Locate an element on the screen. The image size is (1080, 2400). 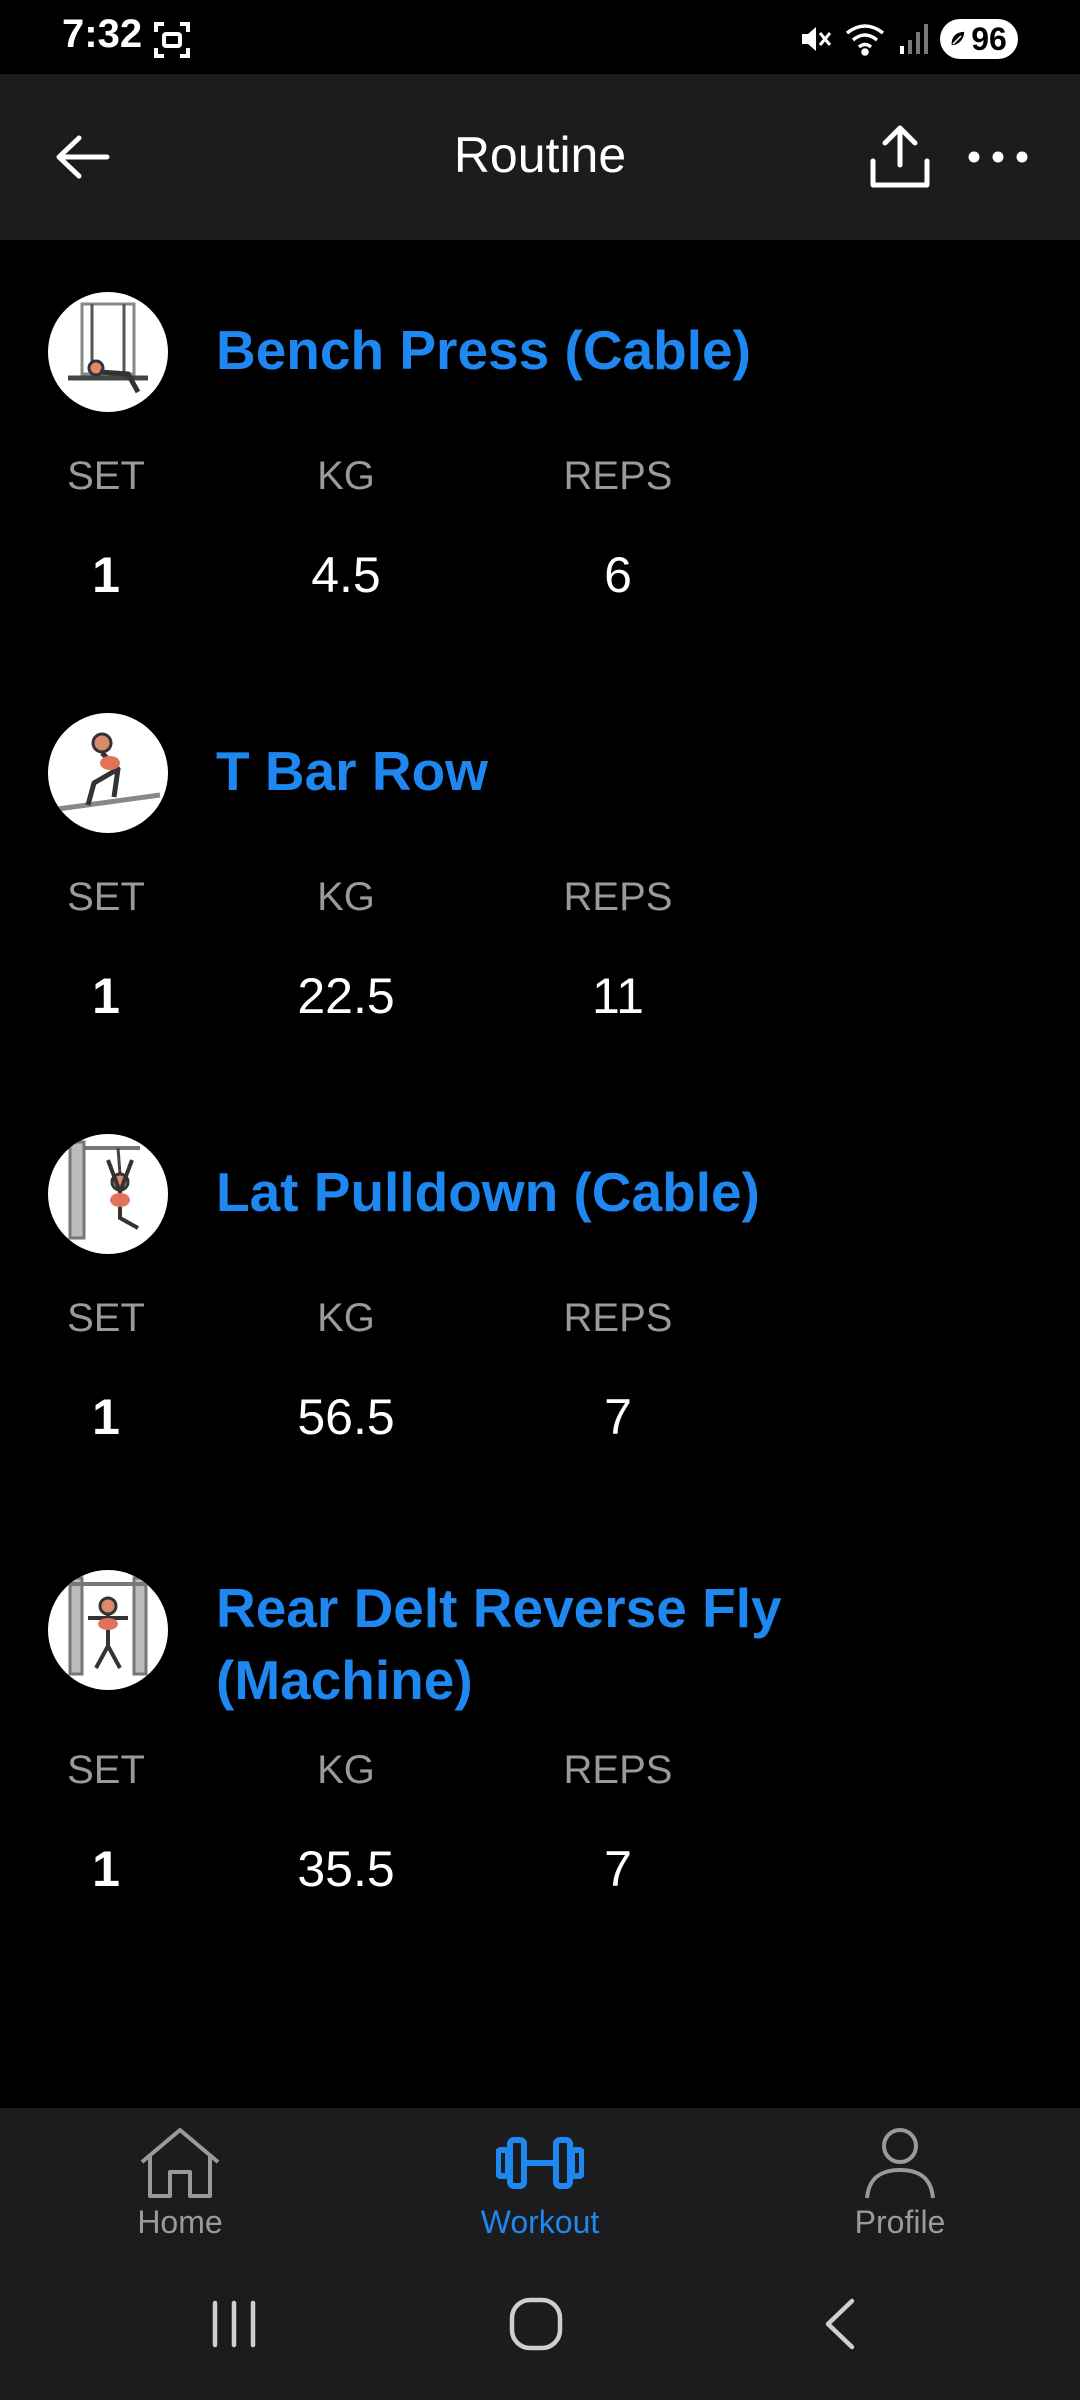
system-back-button is located at coordinates (840, 2324).